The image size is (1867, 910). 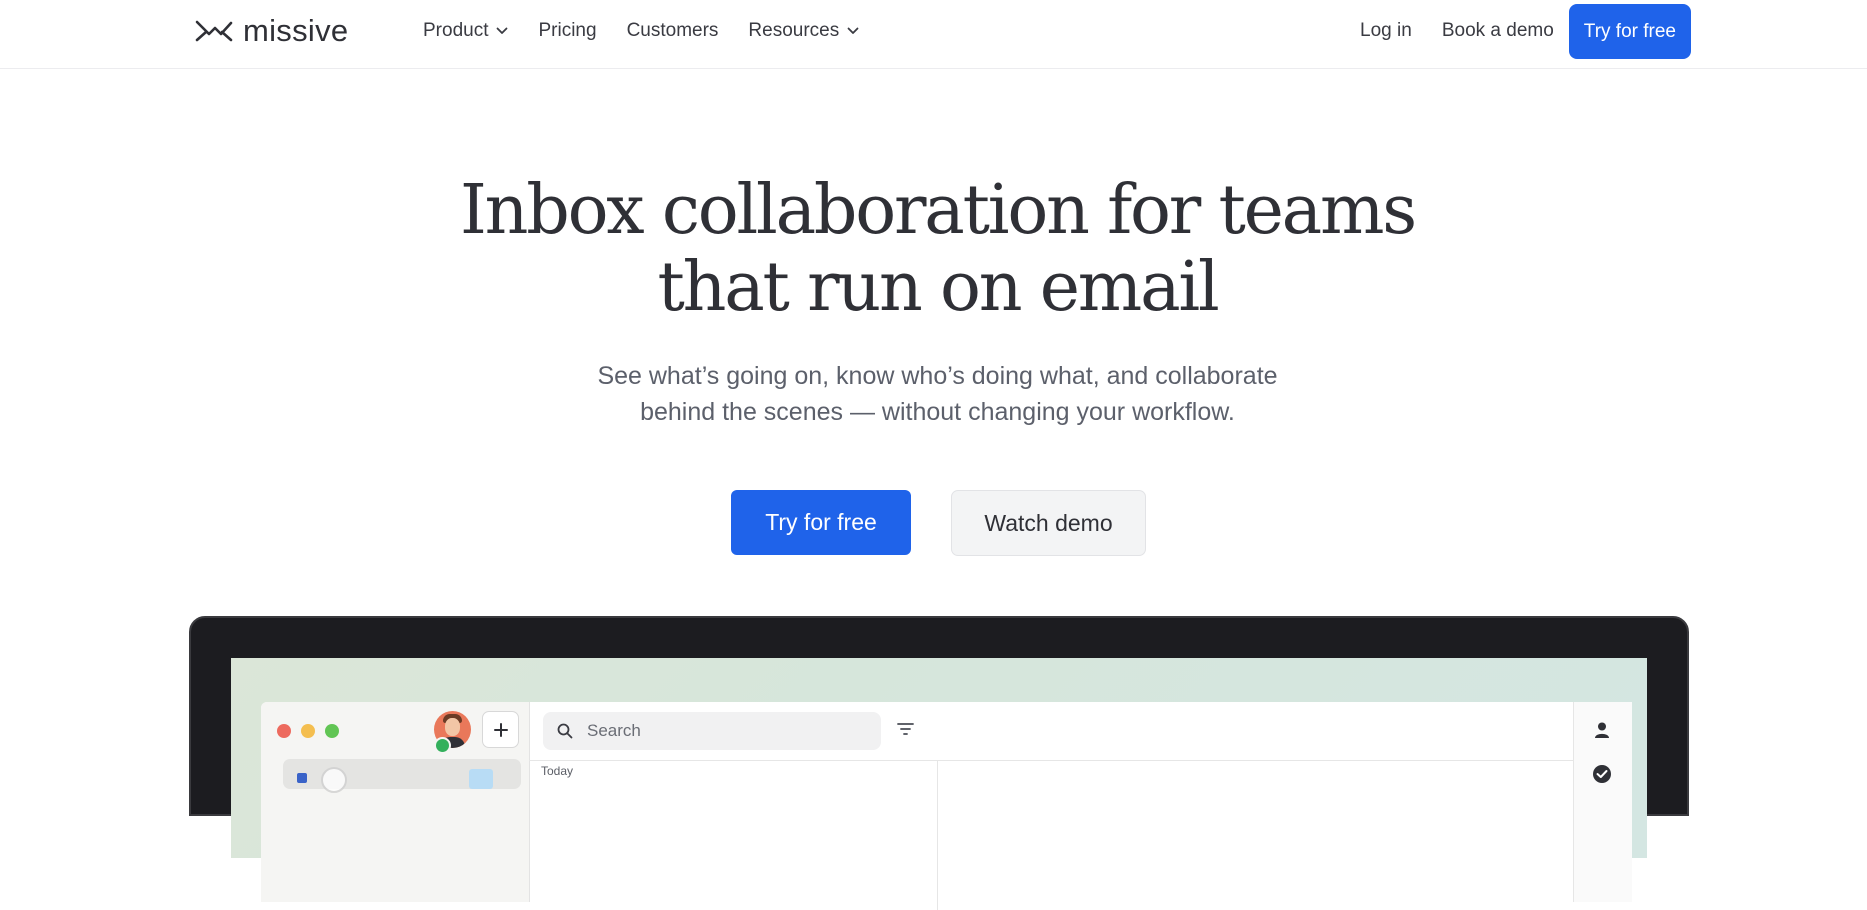 What do you see at coordinates (334, 780) in the screenshot?
I see `cursor-indicator` at bounding box center [334, 780].